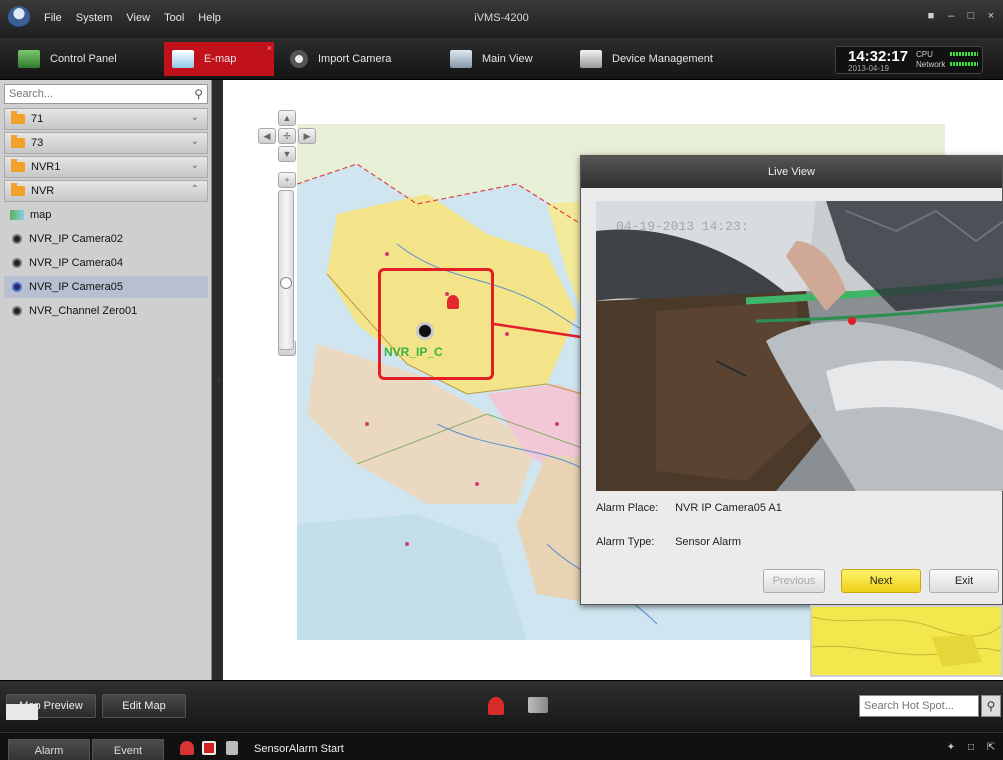 Image resolution: width=1003 pixels, height=760 pixels. I want to click on group-label: NVR1, so click(46, 167).